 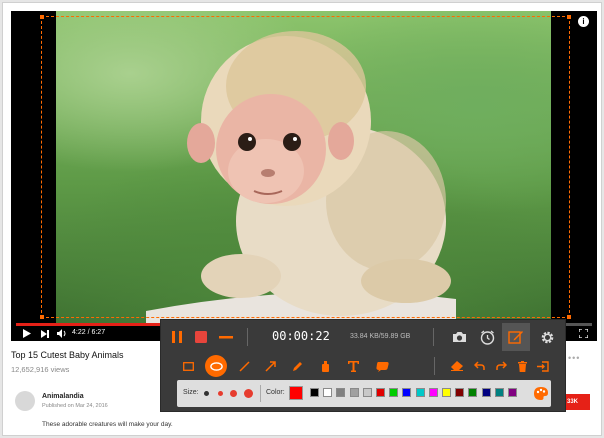 What do you see at coordinates (487, 337) in the screenshot?
I see `schedule-icon` at bounding box center [487, 337].